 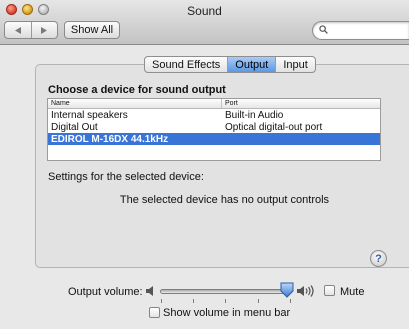 I want to click on column-header-name: Name, so click(x=135, y=103).